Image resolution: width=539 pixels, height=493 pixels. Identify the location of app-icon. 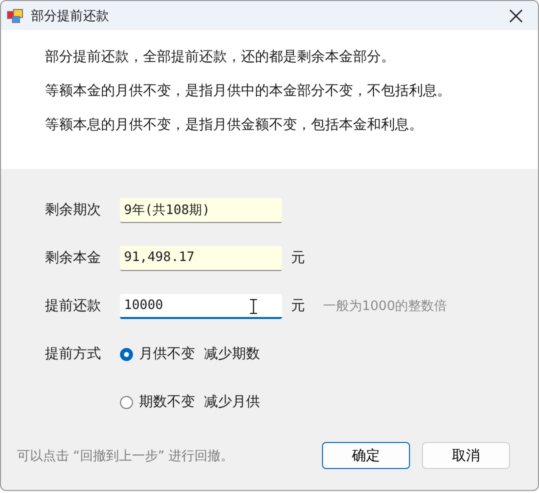
(15, 16).